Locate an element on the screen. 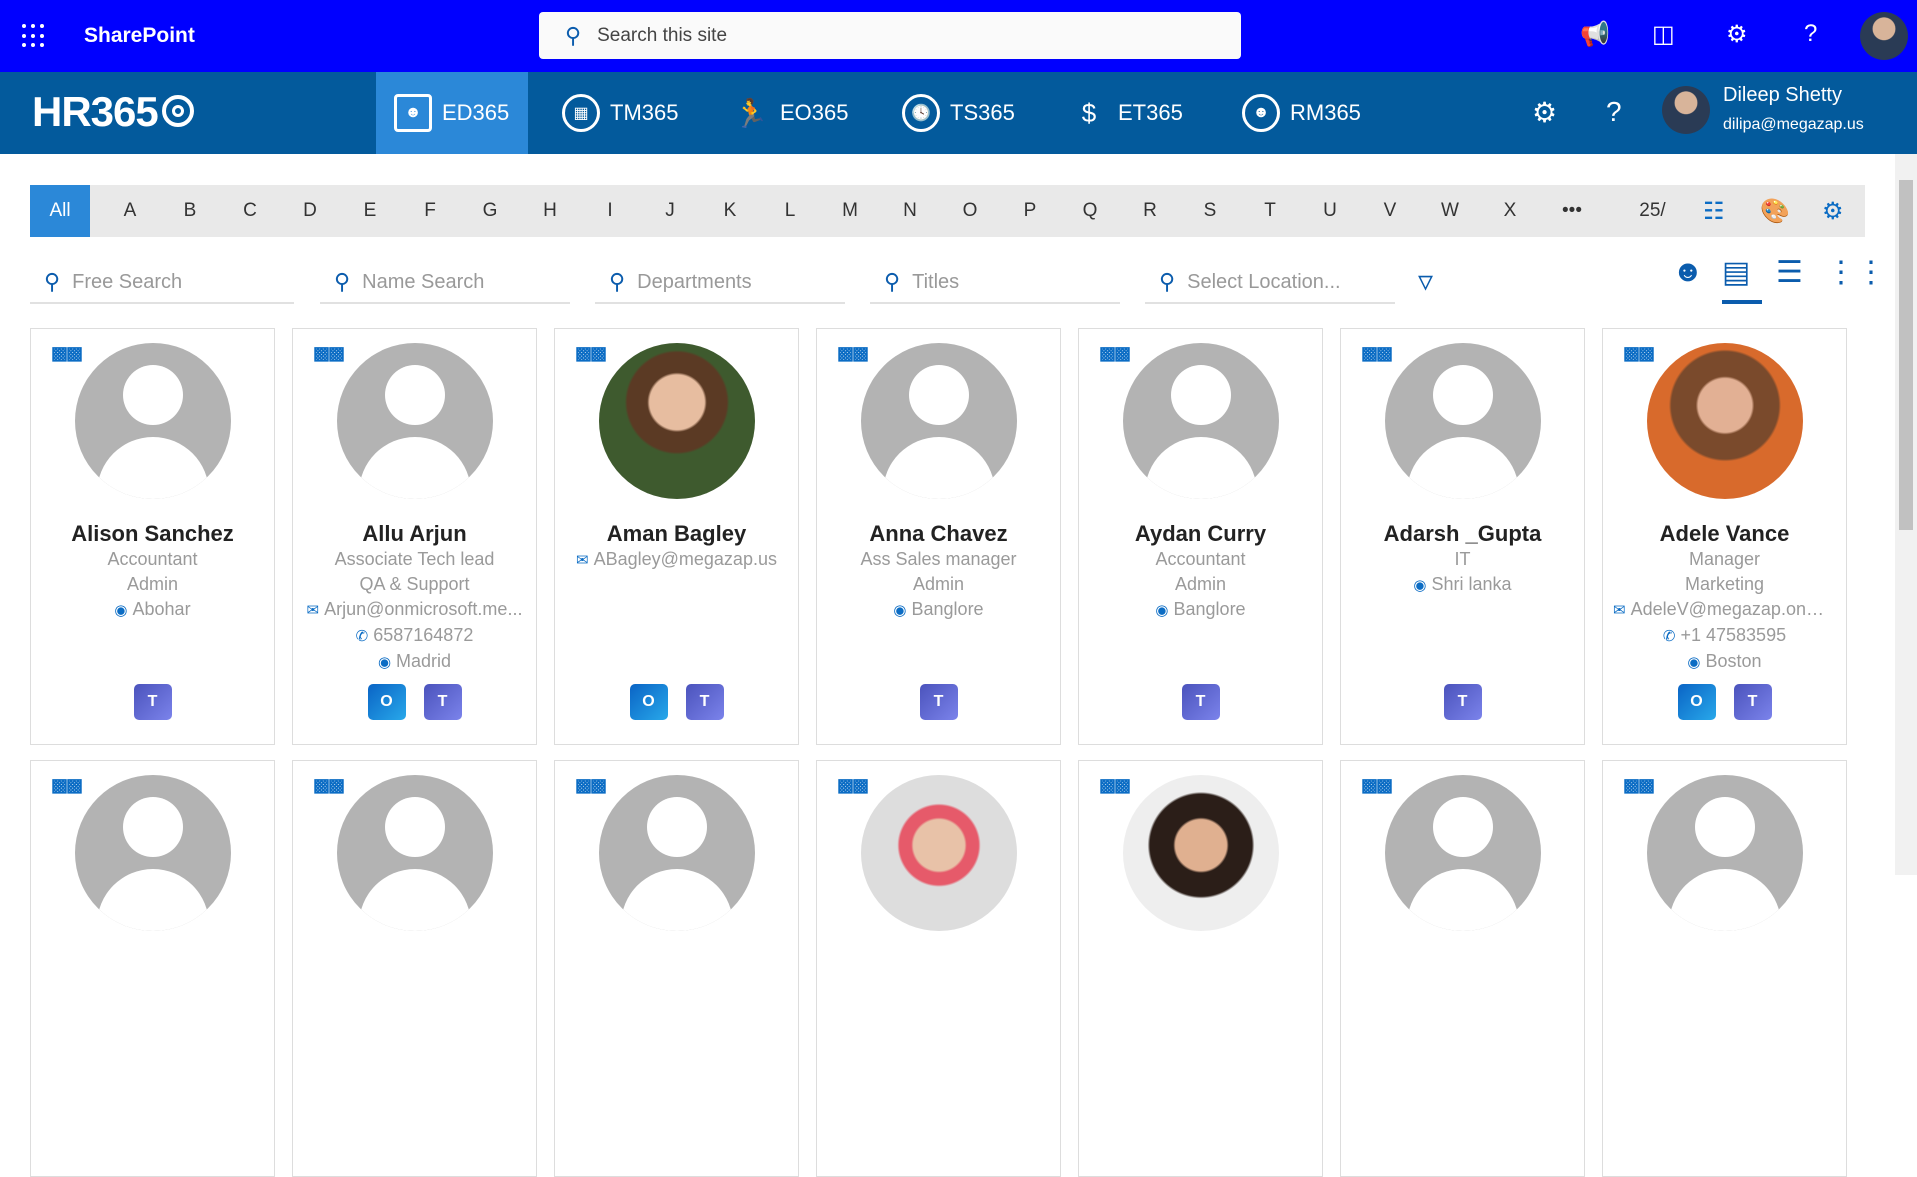 This screenshot has height=1177, width=1917. help-icon: ? is located at coordinates (1810, 34).